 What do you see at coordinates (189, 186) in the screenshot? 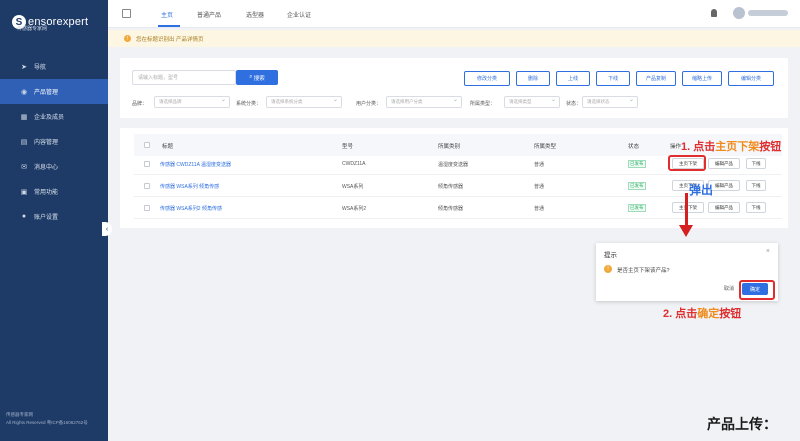
I see `product-title-link: 传感器 WSA系列 倾角传感` at bounding box center [189, 186].